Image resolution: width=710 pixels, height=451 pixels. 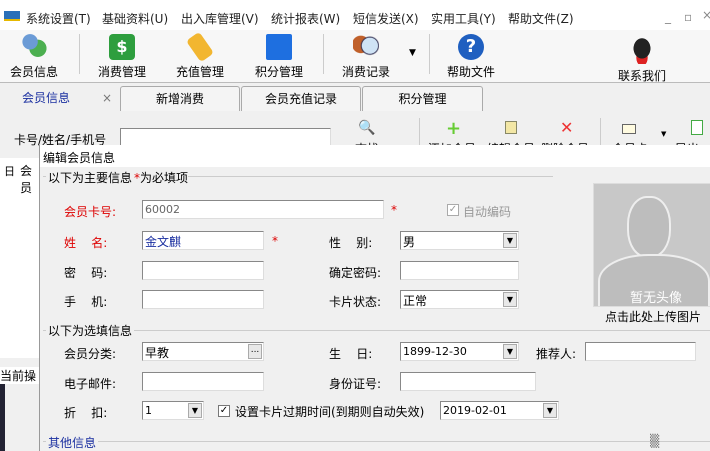 What do you see at coordinates (454, 128) in the screenshot?
I see `add-icon: +` at bounding box center [454, 128].